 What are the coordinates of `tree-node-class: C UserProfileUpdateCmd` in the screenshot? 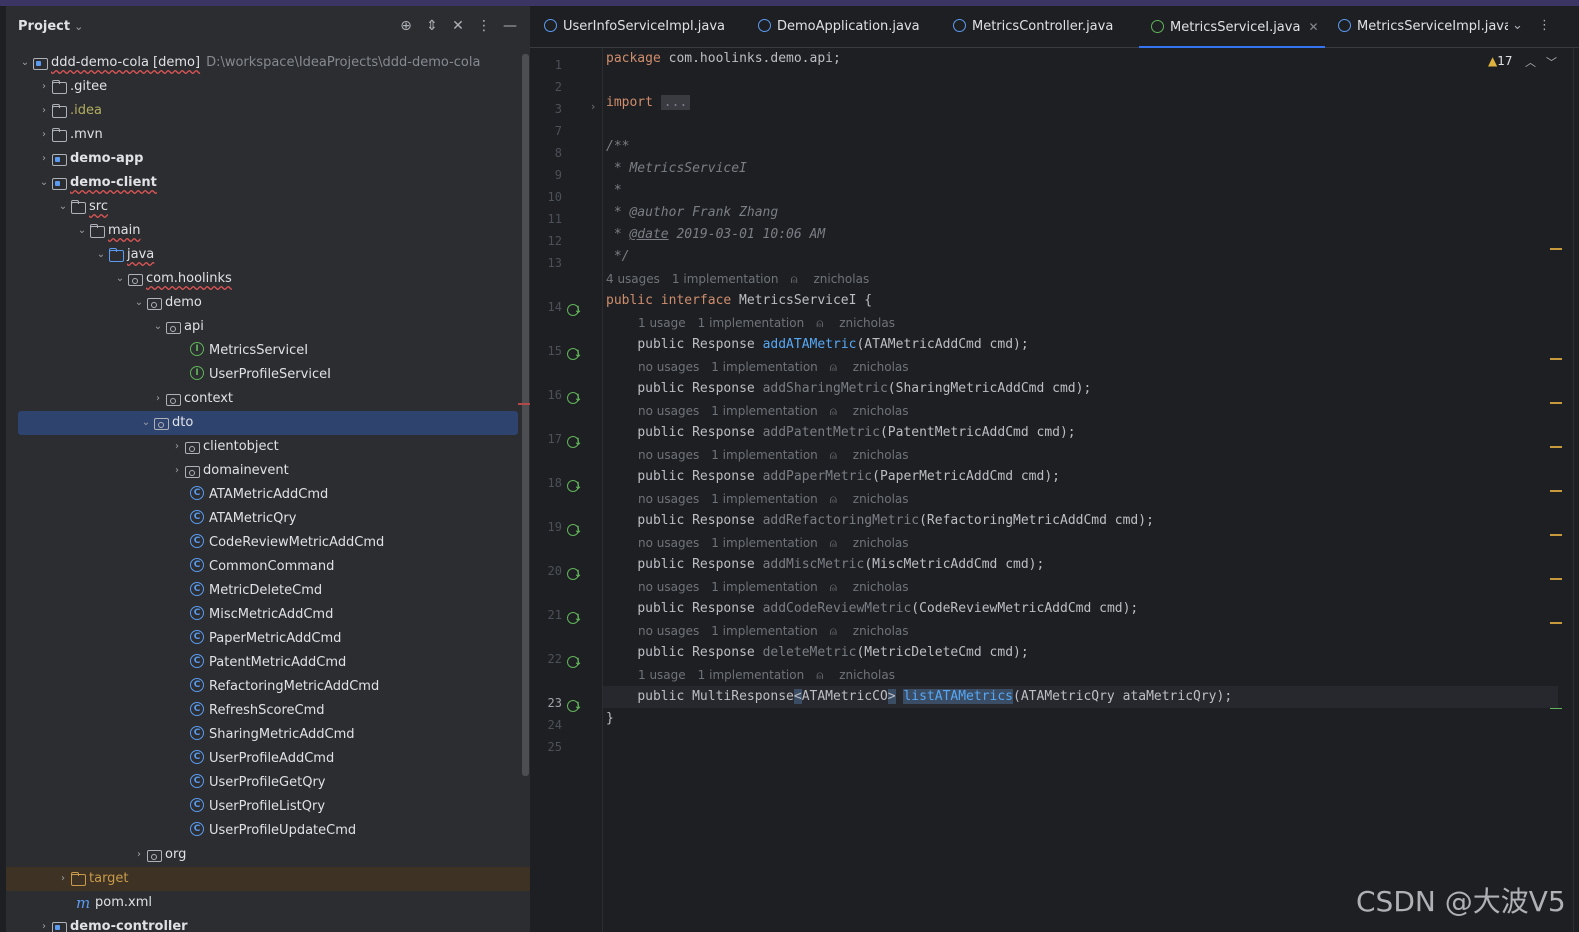 It's located at (264, 831).